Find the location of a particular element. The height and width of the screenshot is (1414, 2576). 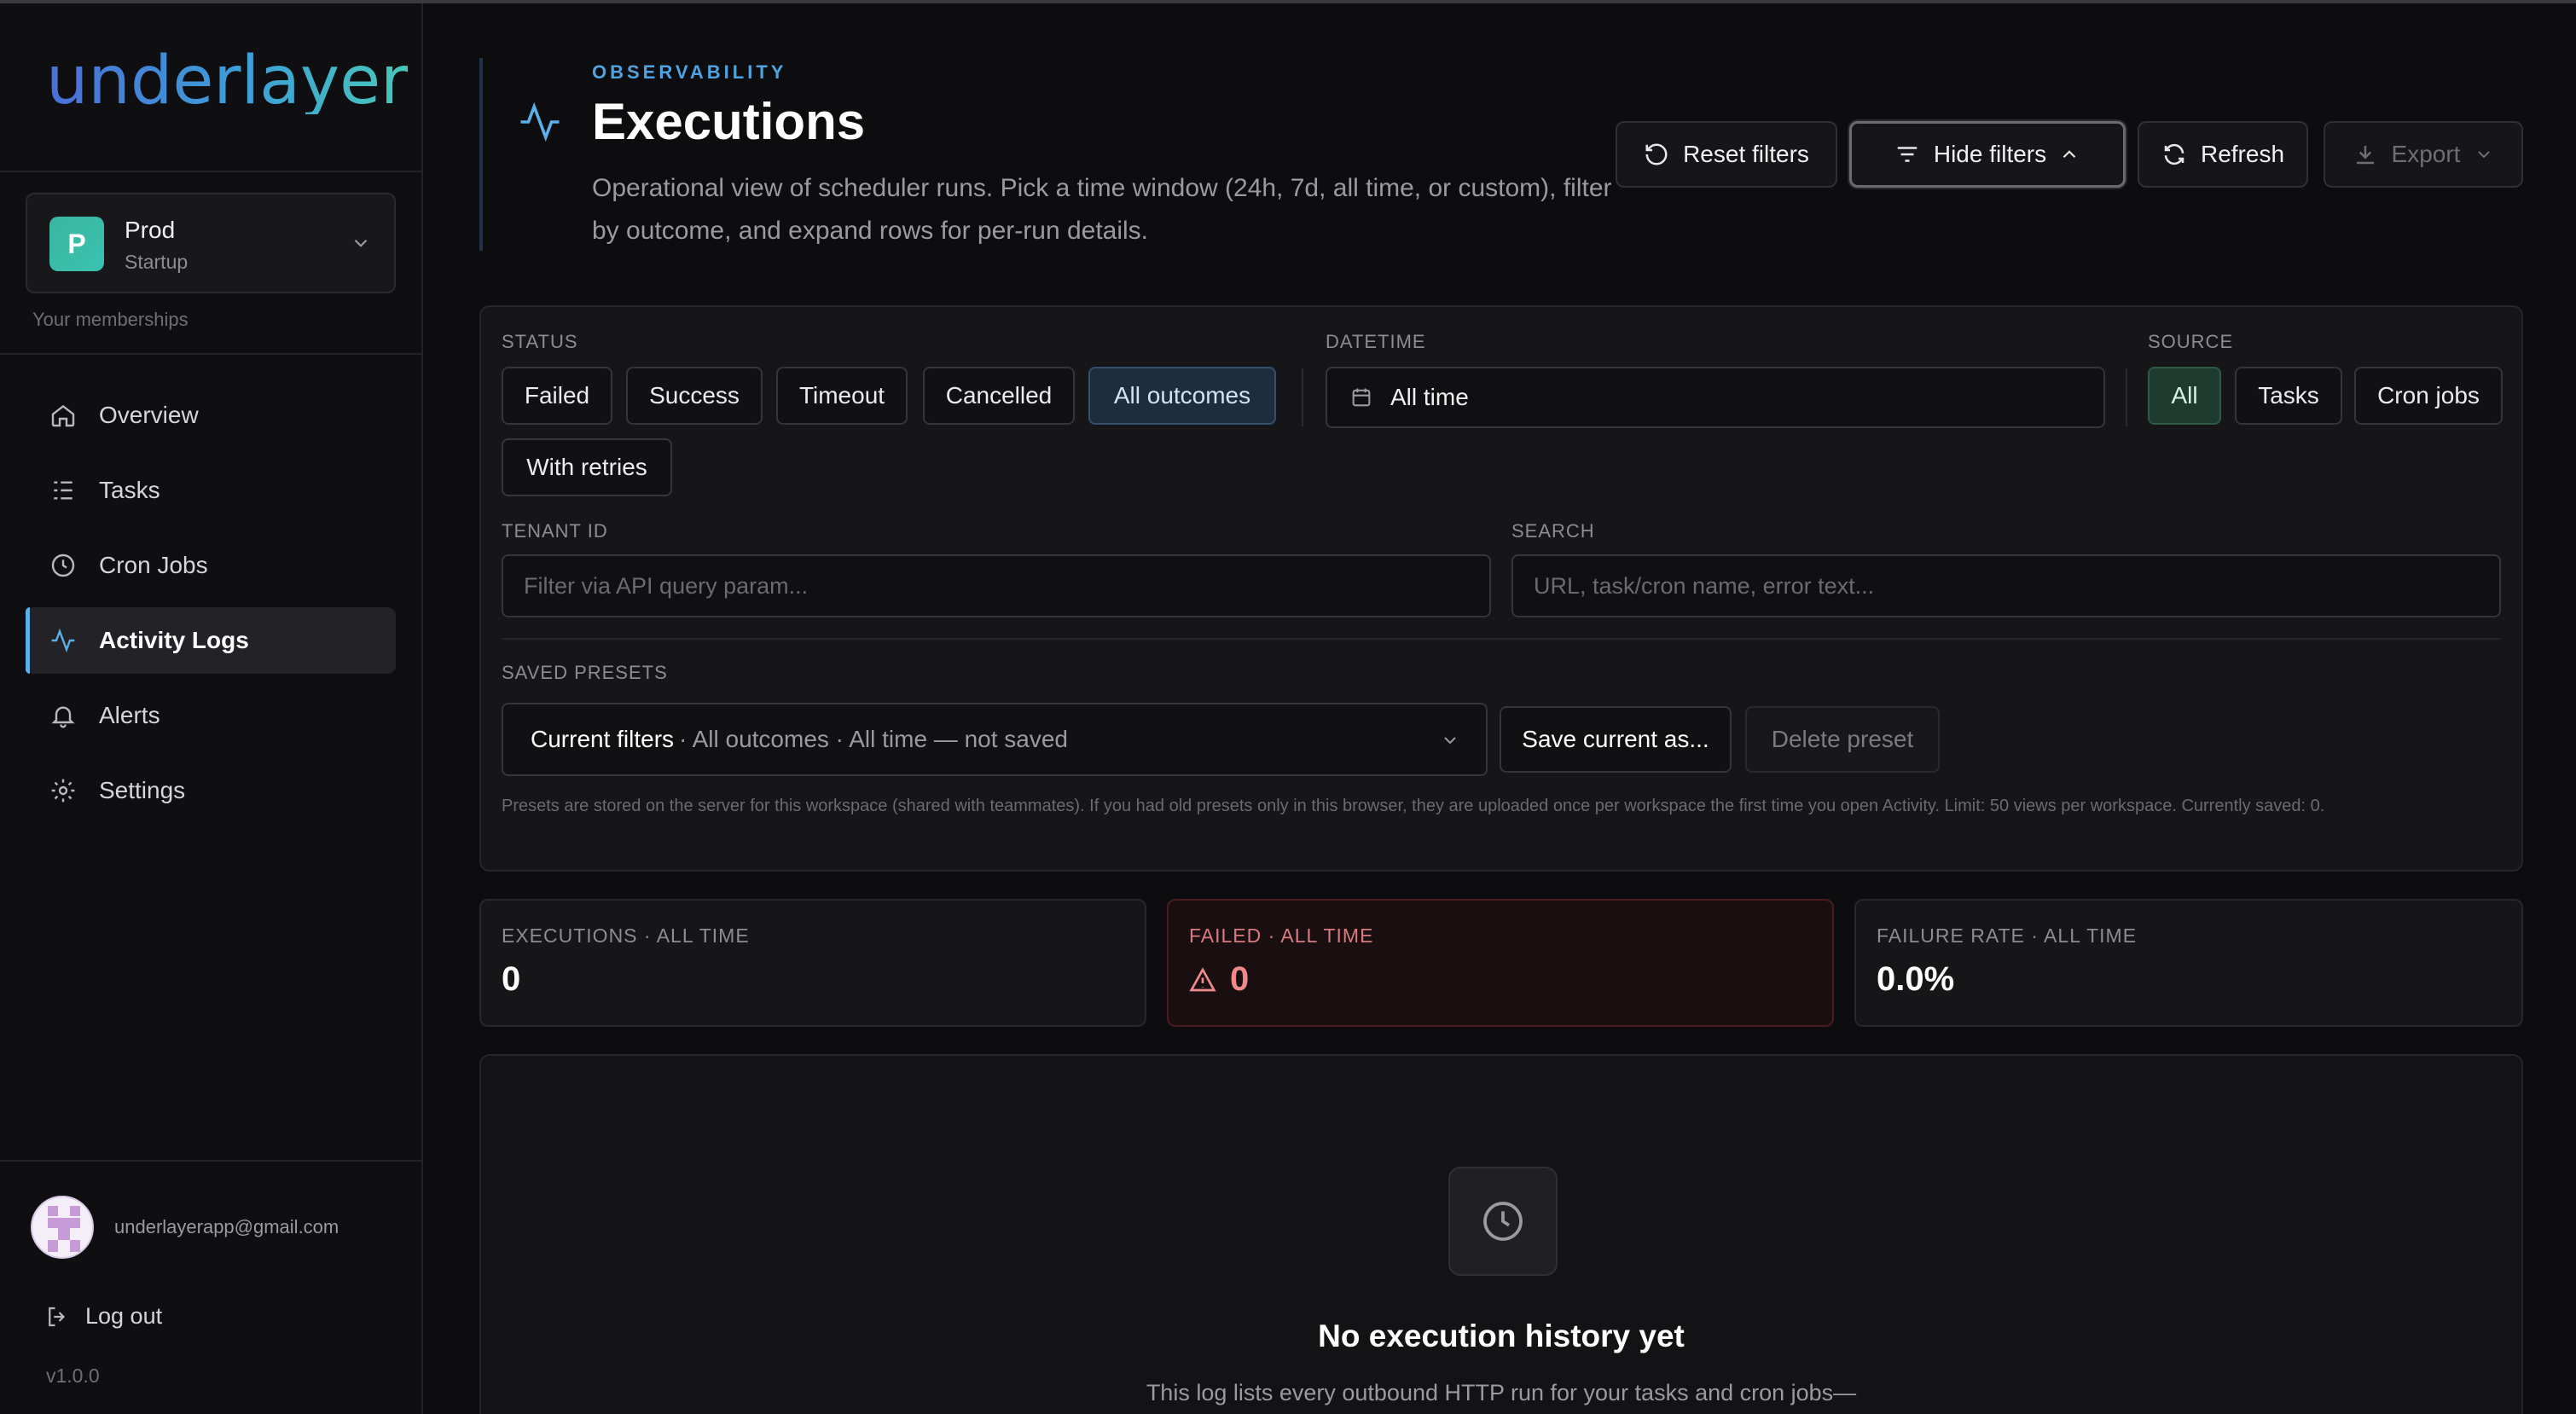

sidebar-item-label: Settings is located at coordinates (142, 790).